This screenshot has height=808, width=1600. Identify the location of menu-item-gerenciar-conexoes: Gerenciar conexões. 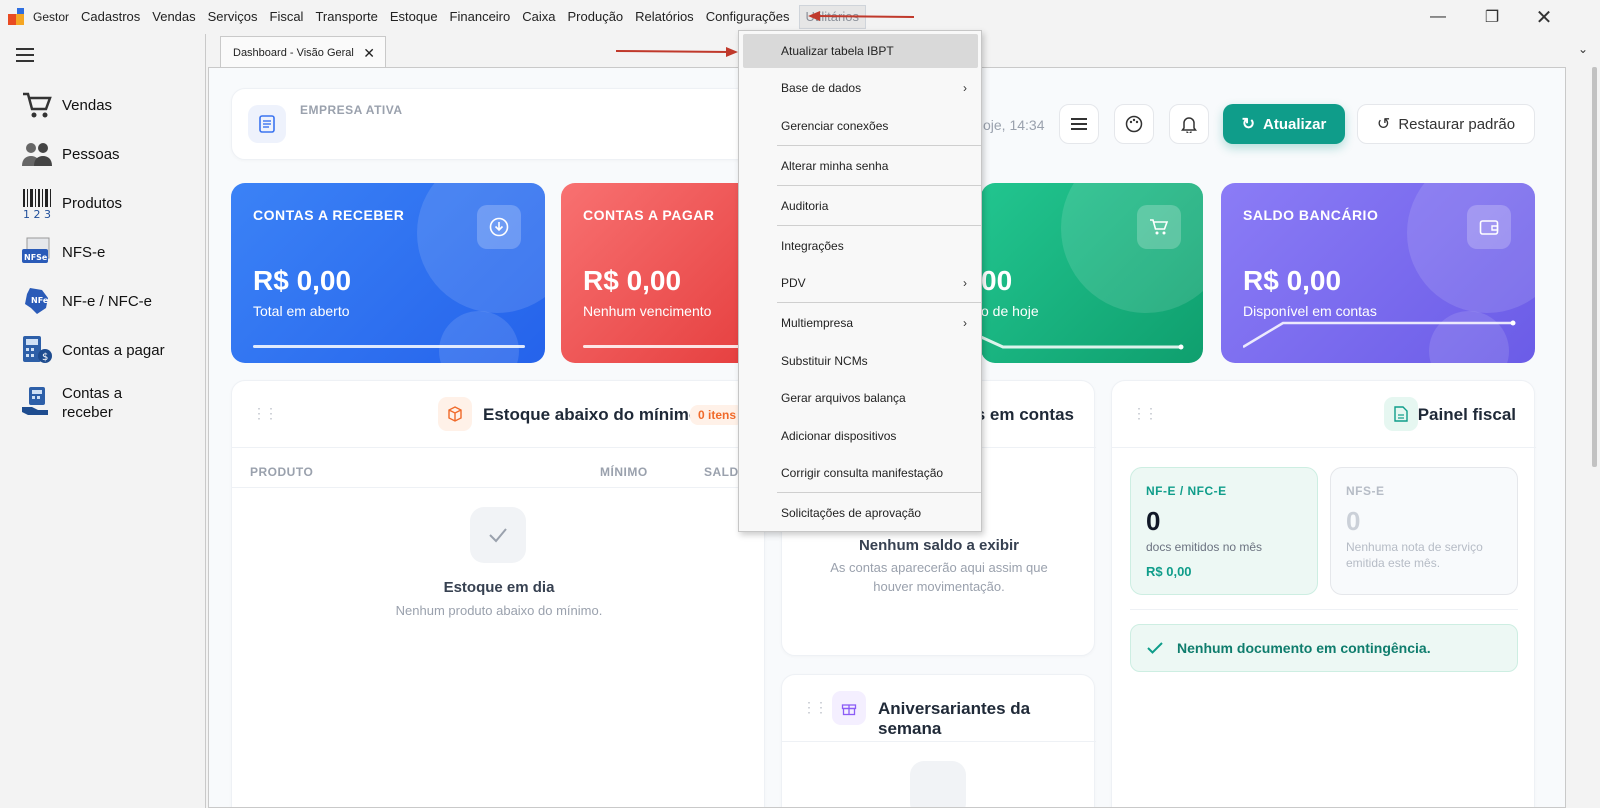
(860, 126).